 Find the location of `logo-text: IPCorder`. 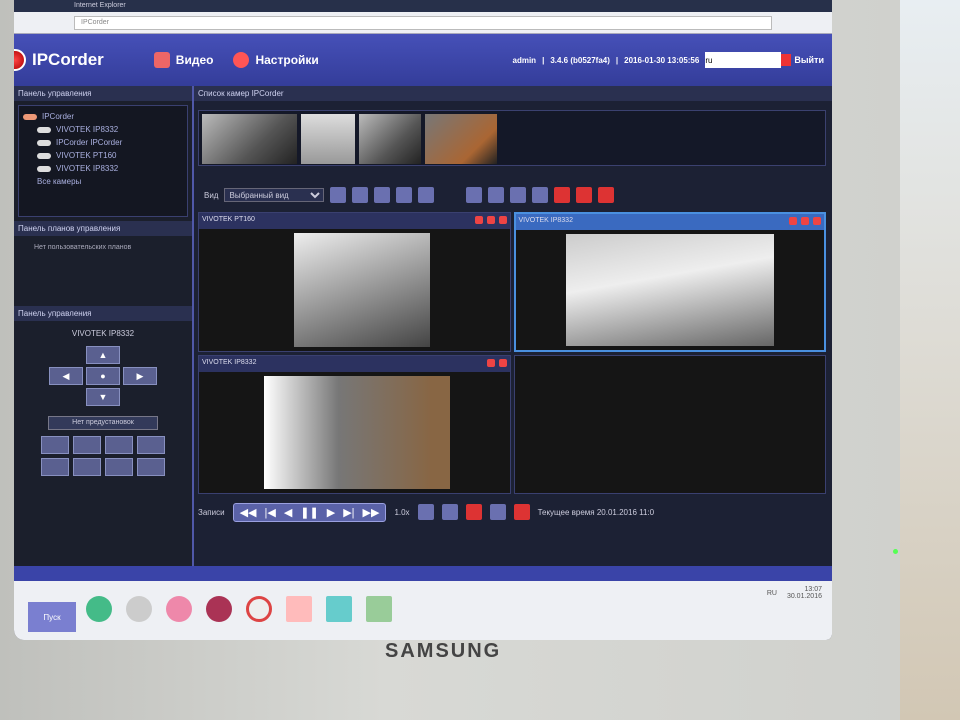

logo-text: IPCorder is located at coordinates (68, 59).